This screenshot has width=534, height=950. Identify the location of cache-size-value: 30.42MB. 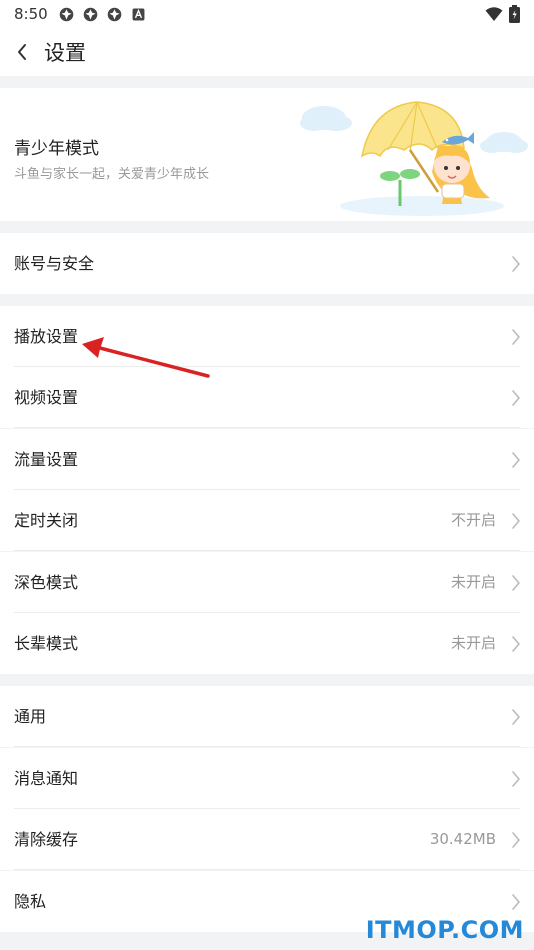
(462, 839).